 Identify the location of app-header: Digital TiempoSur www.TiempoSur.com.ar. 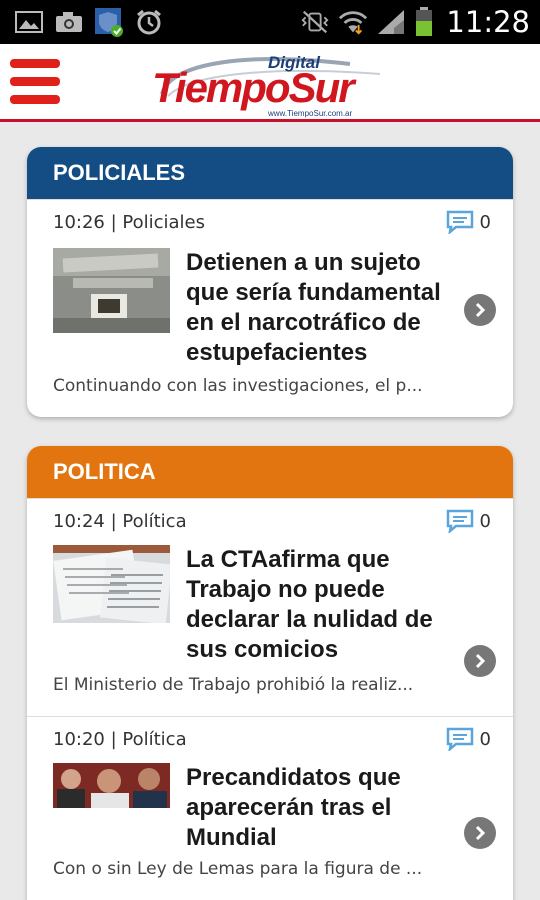
(270, 83).